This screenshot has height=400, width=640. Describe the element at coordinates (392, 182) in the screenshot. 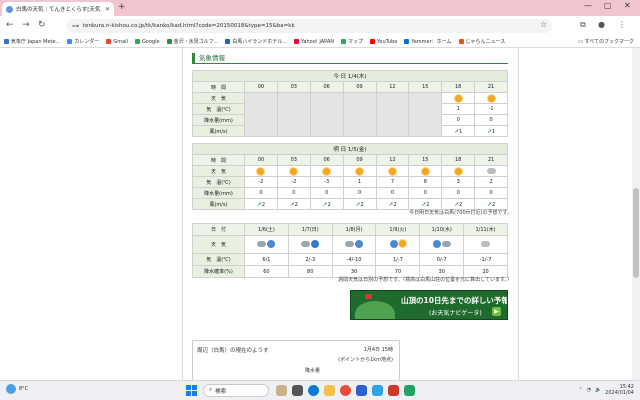

I see `temp-cell: 7` at that location.